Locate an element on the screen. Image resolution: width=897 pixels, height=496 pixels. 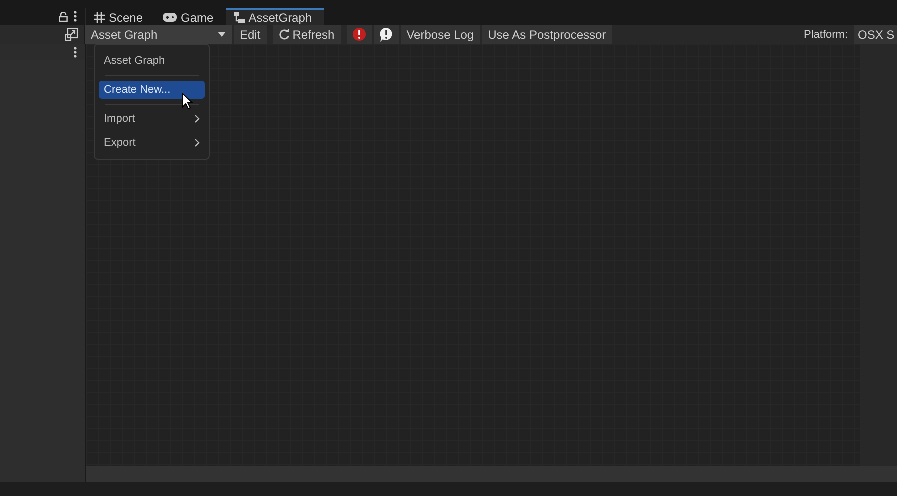
horizontal-scrollbar is located at coordinates (491, 474).